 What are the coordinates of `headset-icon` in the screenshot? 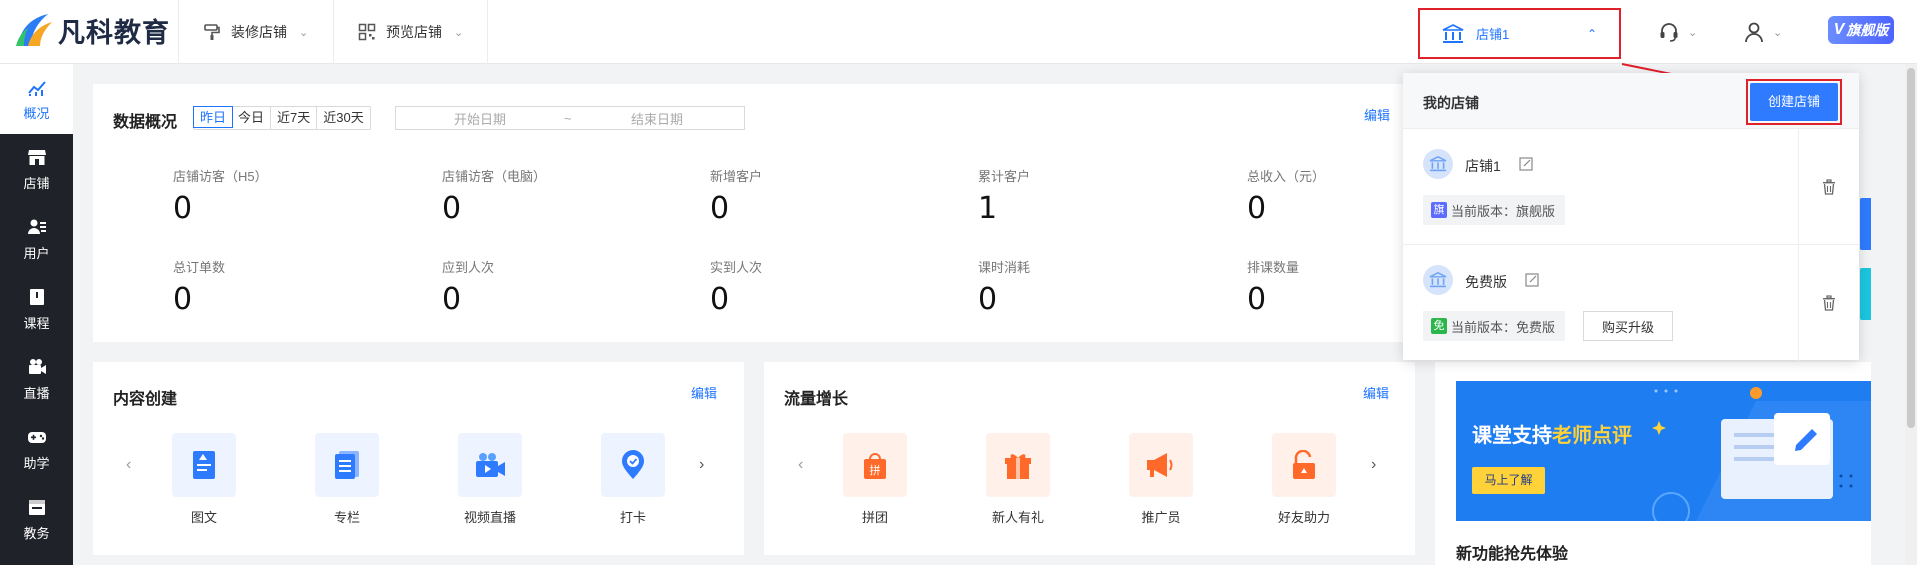 It's located at (1669, 32).